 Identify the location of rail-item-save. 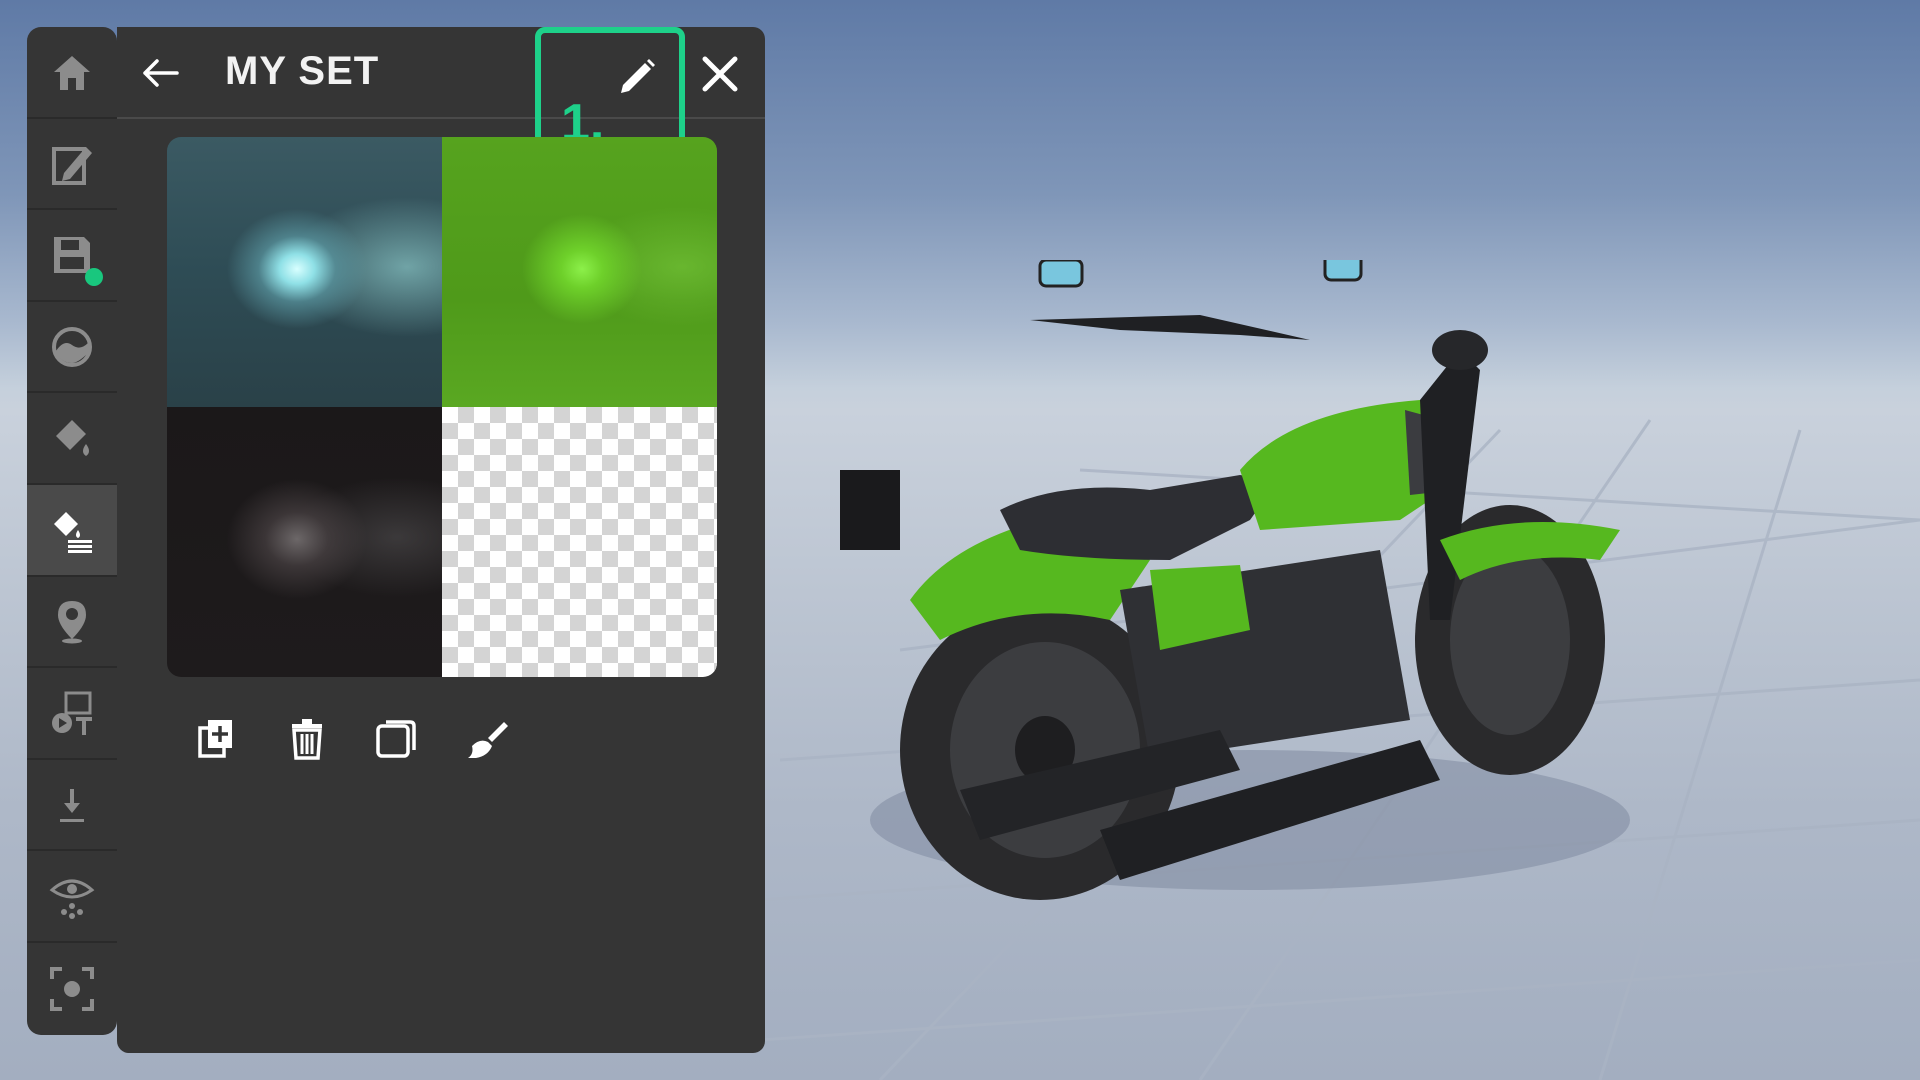
(72, 256).